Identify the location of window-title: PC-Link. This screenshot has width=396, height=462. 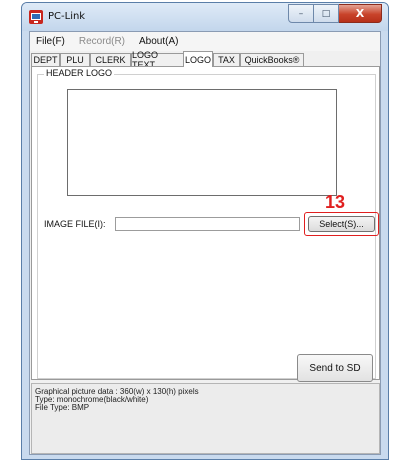
(67, 16).